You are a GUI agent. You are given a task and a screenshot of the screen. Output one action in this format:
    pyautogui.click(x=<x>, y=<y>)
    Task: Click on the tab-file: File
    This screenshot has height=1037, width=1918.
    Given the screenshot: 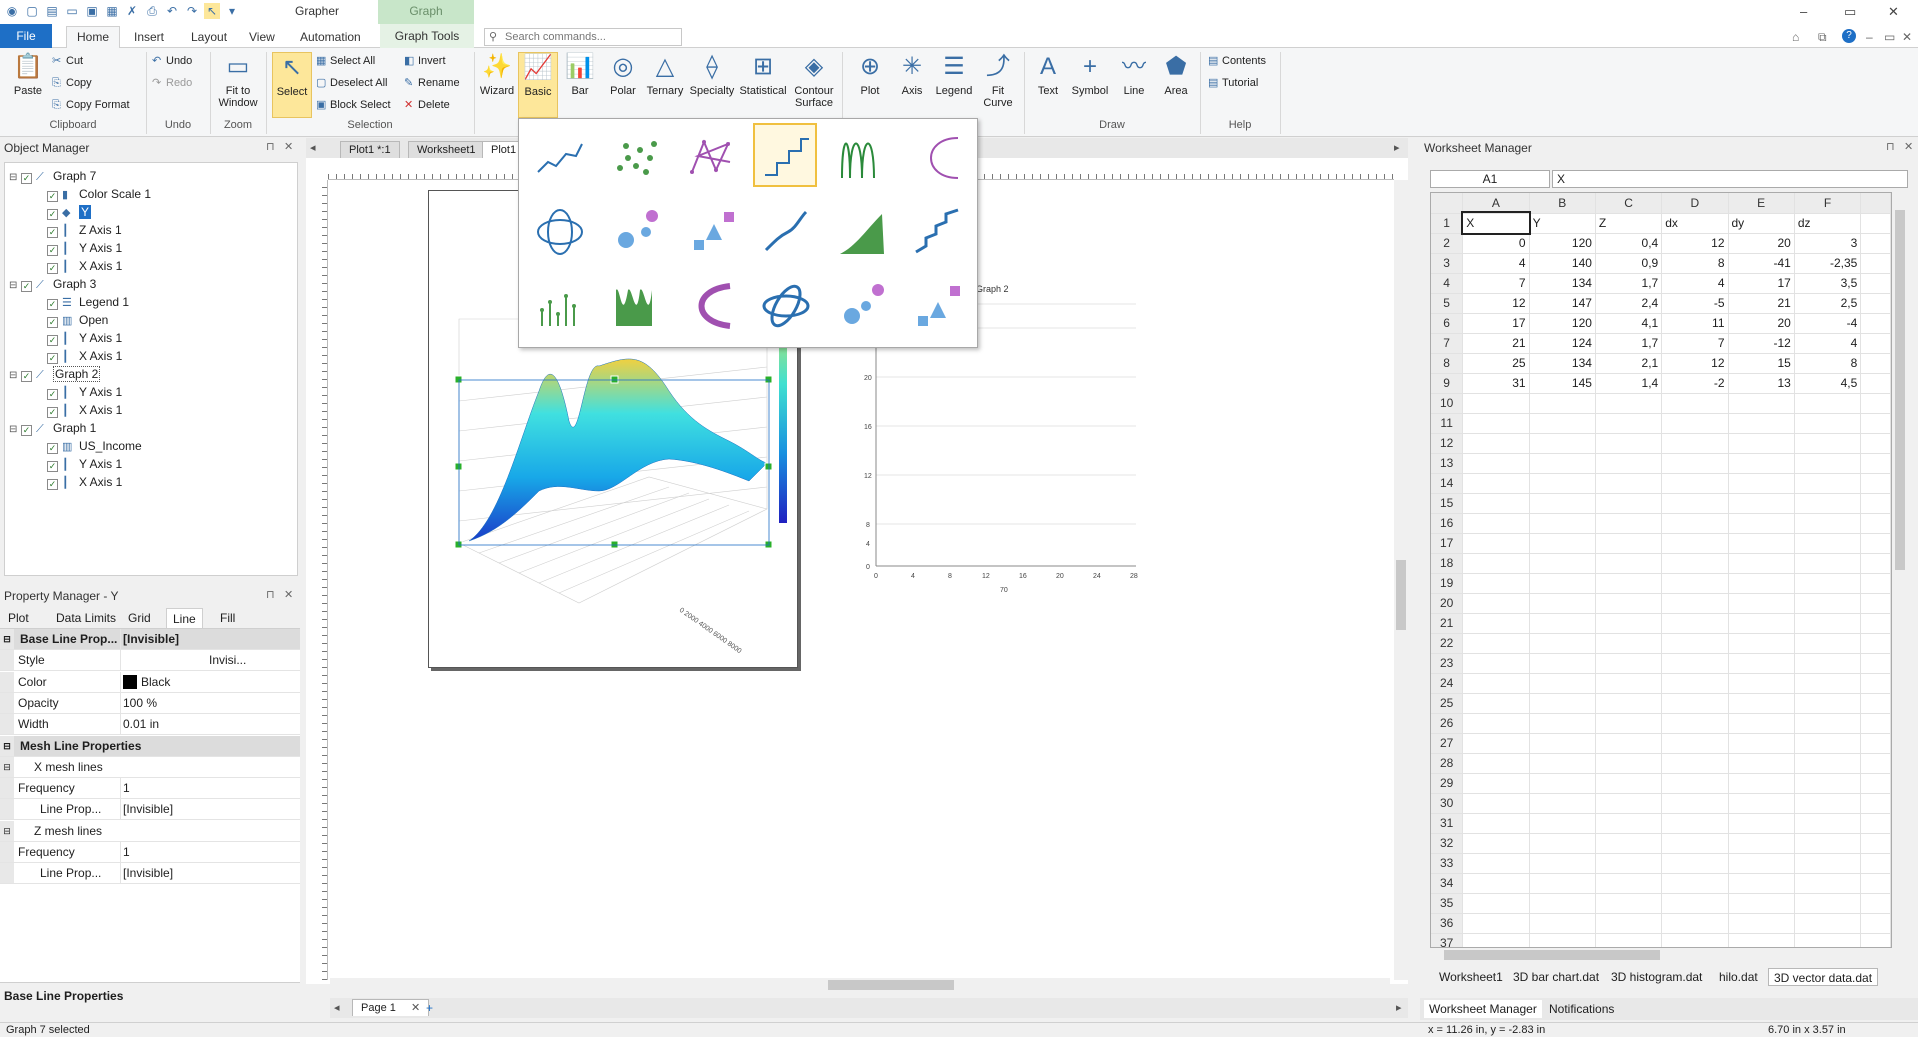 What is the action you would take?
    pyautogui.click(x=26, y=36)
    